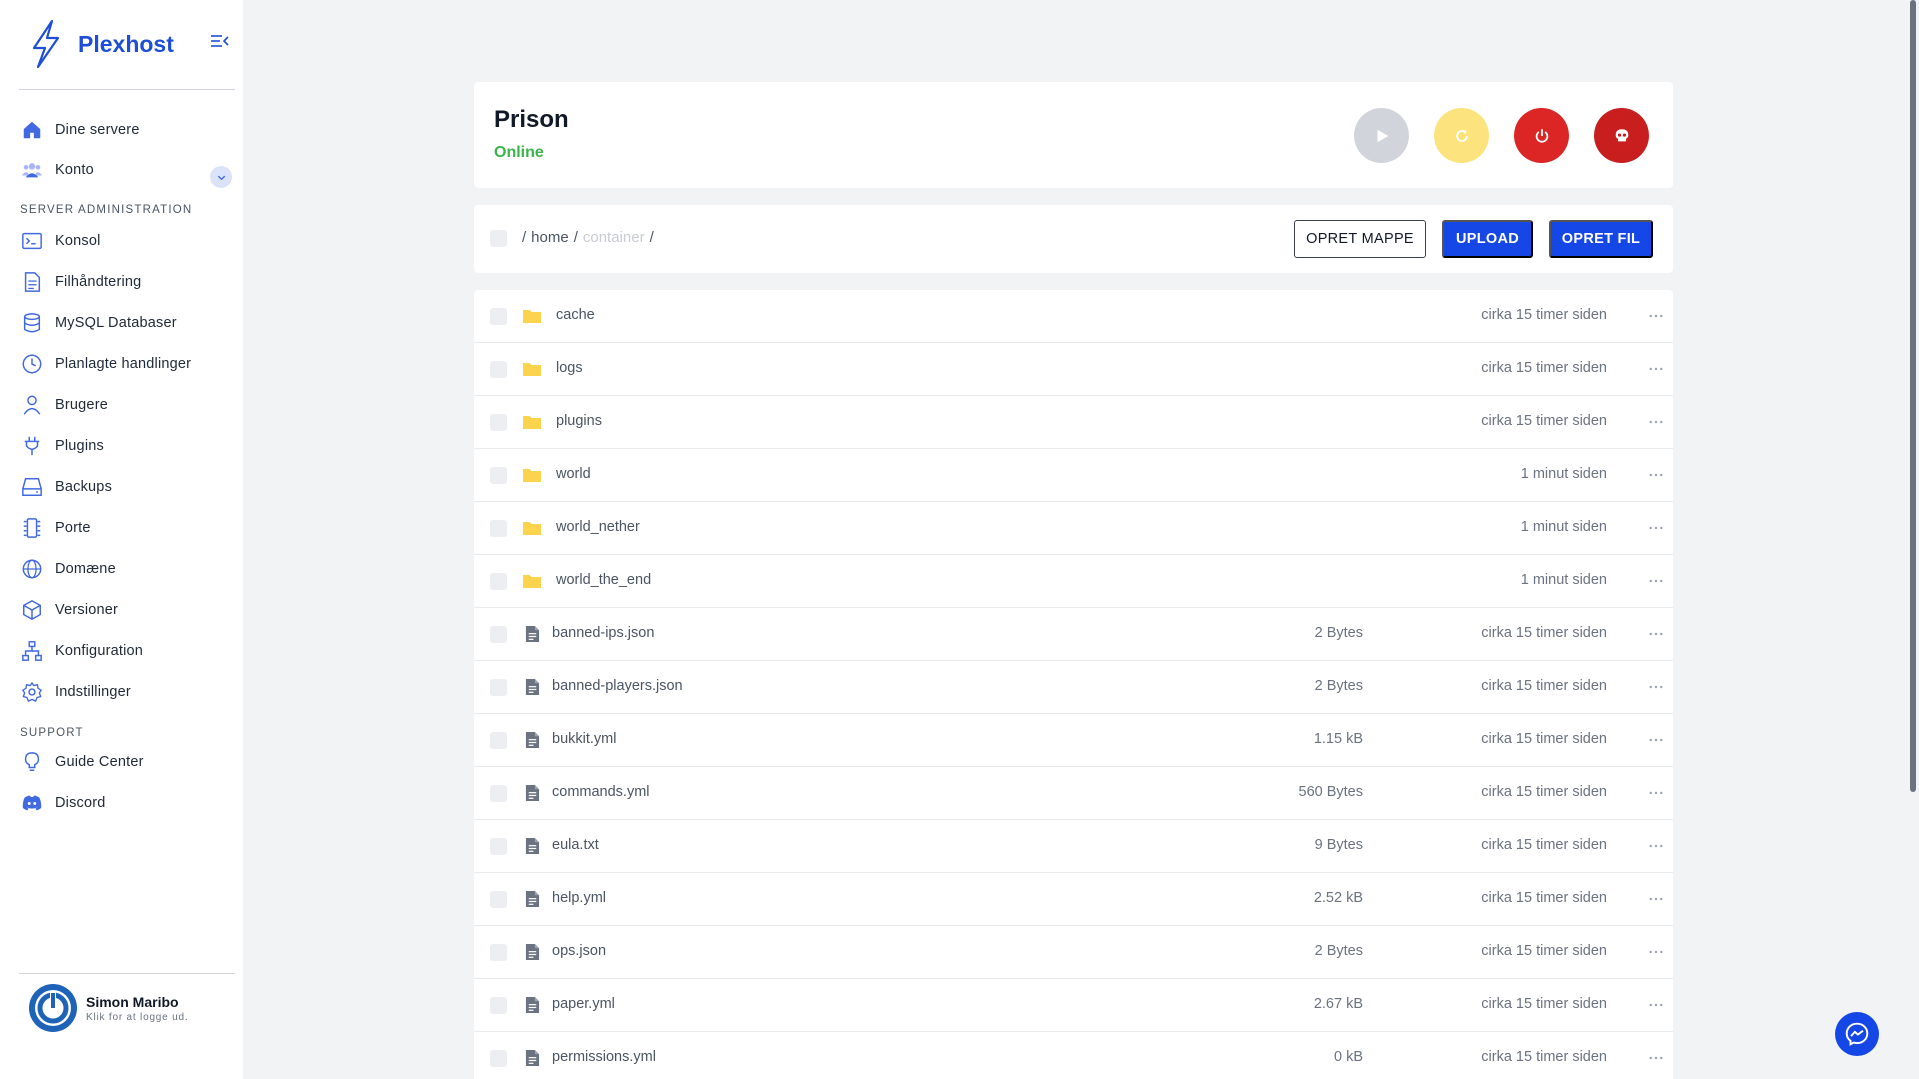 The height and width of the screenshot is (1079, 1919). I want to click on upload-button: UPLOAD, so click(1487, 239).